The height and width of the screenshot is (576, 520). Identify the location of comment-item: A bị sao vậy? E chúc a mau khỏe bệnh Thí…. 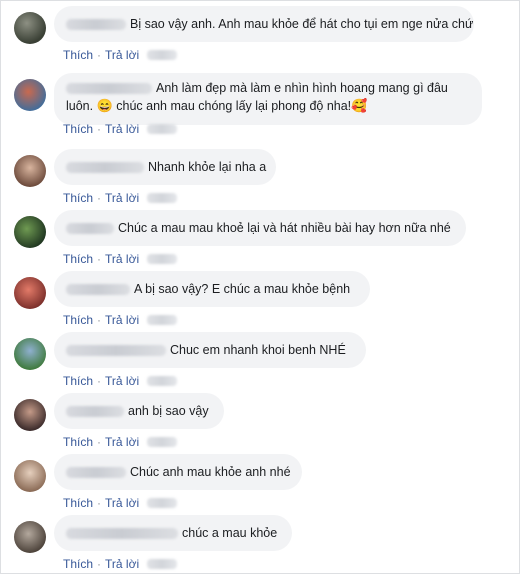
(260, 301).